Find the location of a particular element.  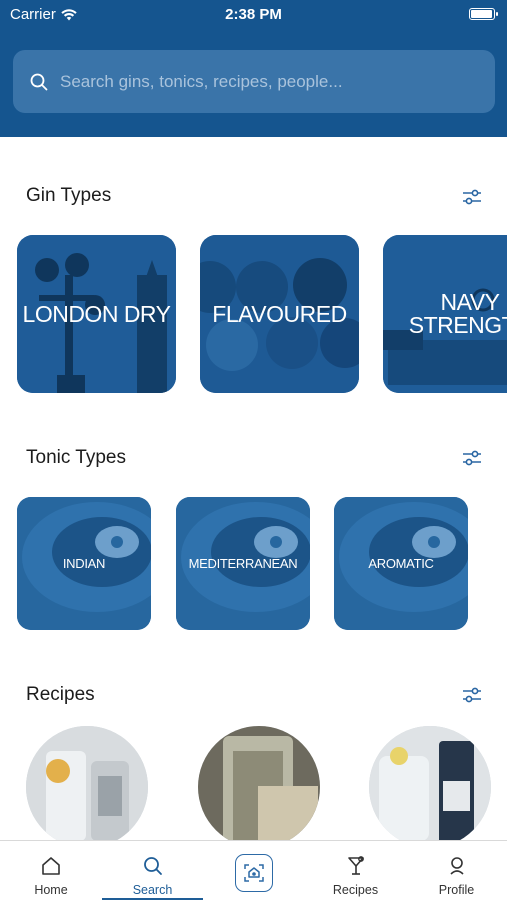

tab-profile: Profile is located at coordinates (456, 870).